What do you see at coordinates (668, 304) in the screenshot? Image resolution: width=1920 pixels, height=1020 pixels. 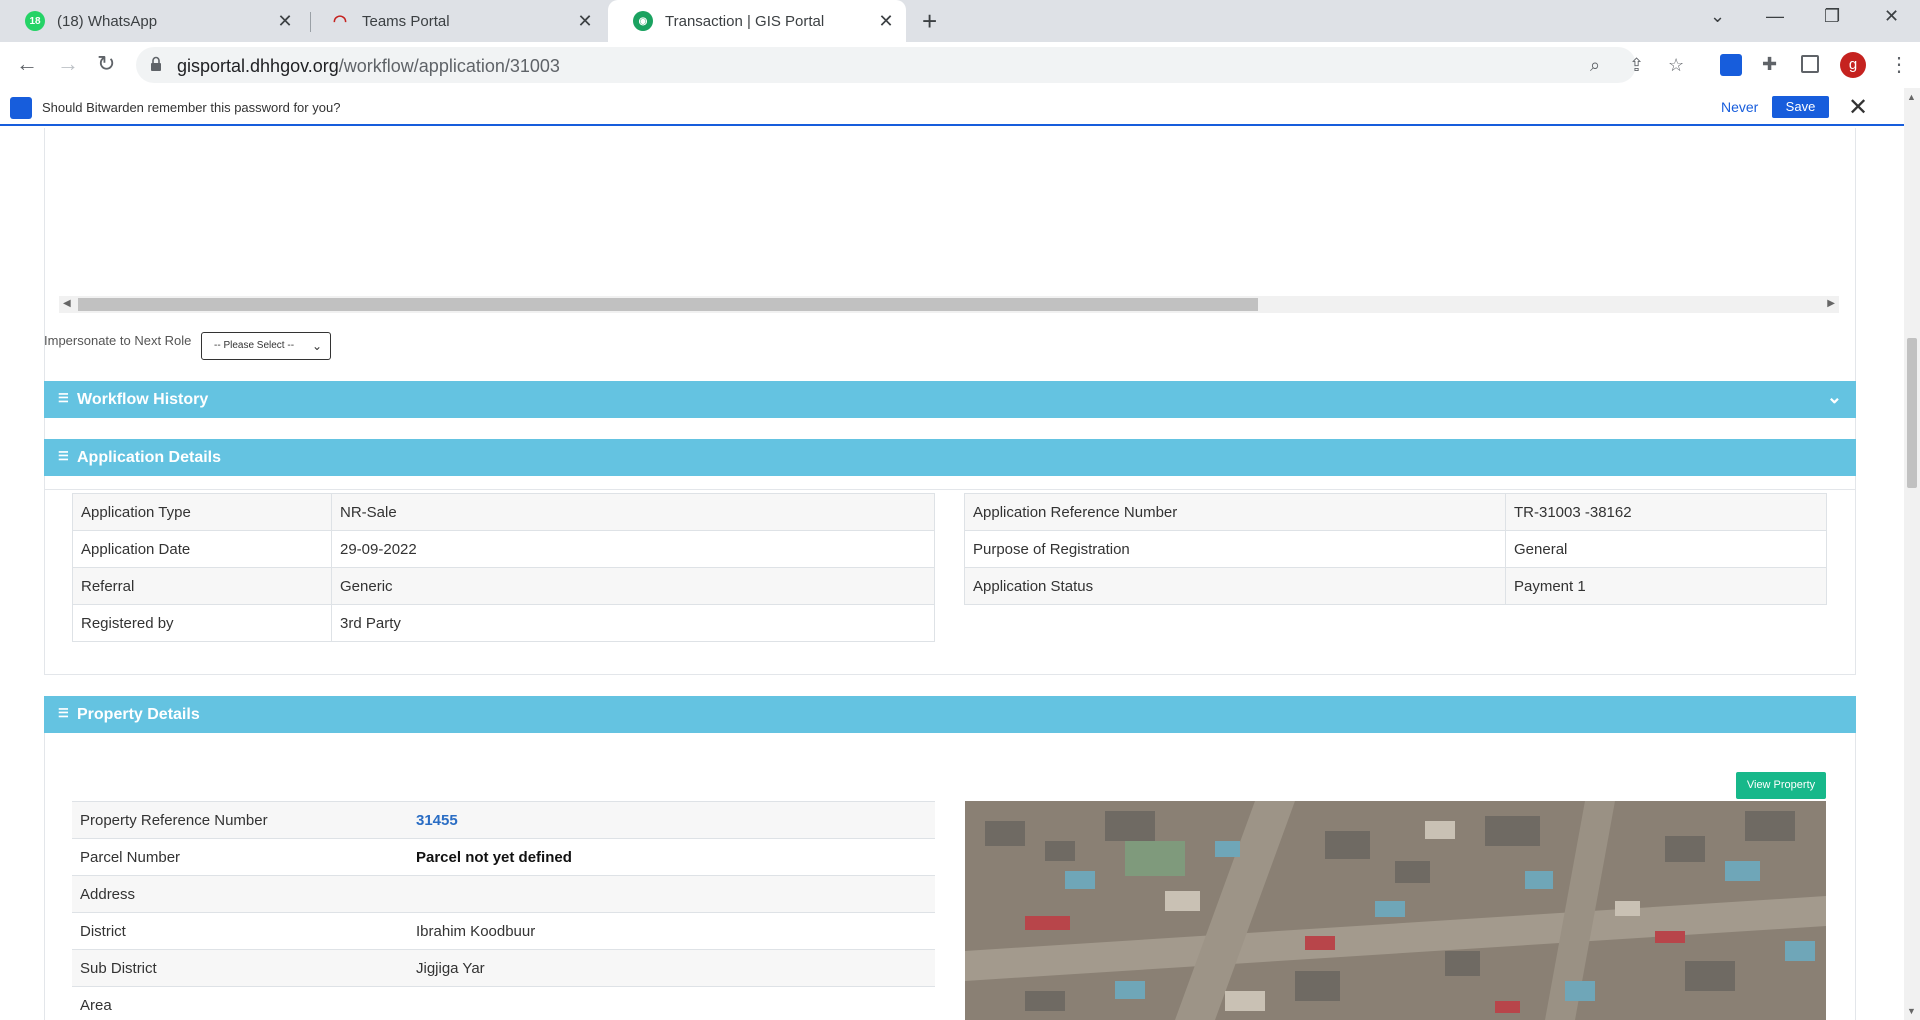 I see `horizontal-scrollbar-thumb` at bounding box center [668, 304].